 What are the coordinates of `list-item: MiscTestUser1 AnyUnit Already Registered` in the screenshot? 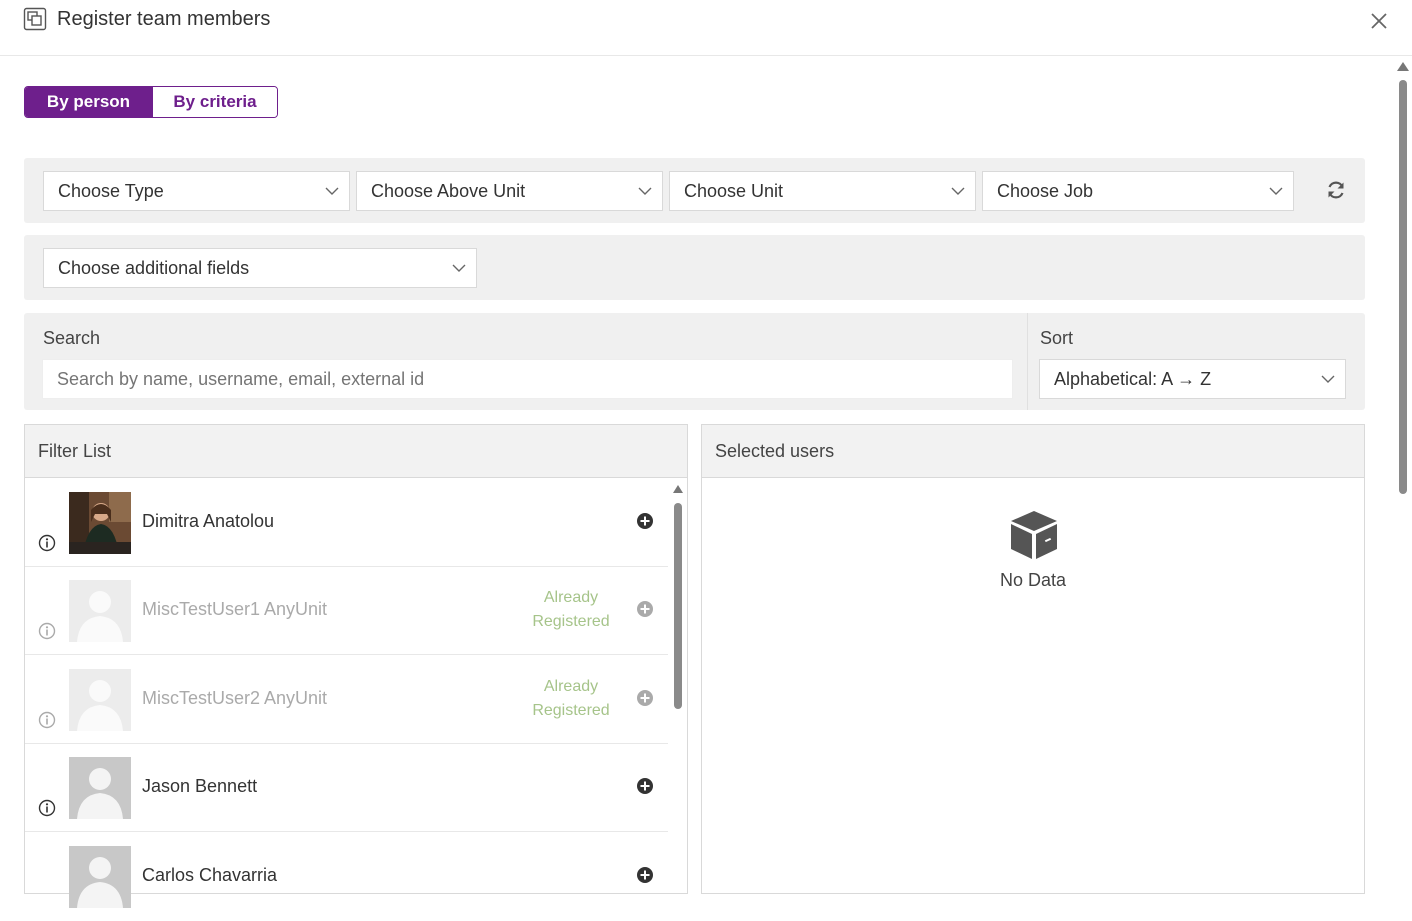 It's located at (346, 611).